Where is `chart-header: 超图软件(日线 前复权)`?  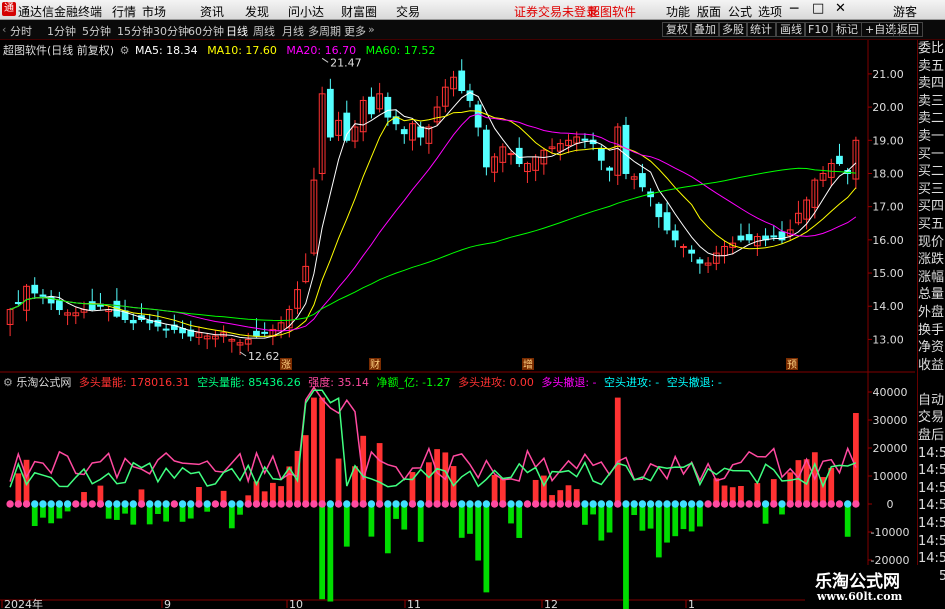 chart-header: 超图软件(日线 前复权) is located at coordinates (59, 50).